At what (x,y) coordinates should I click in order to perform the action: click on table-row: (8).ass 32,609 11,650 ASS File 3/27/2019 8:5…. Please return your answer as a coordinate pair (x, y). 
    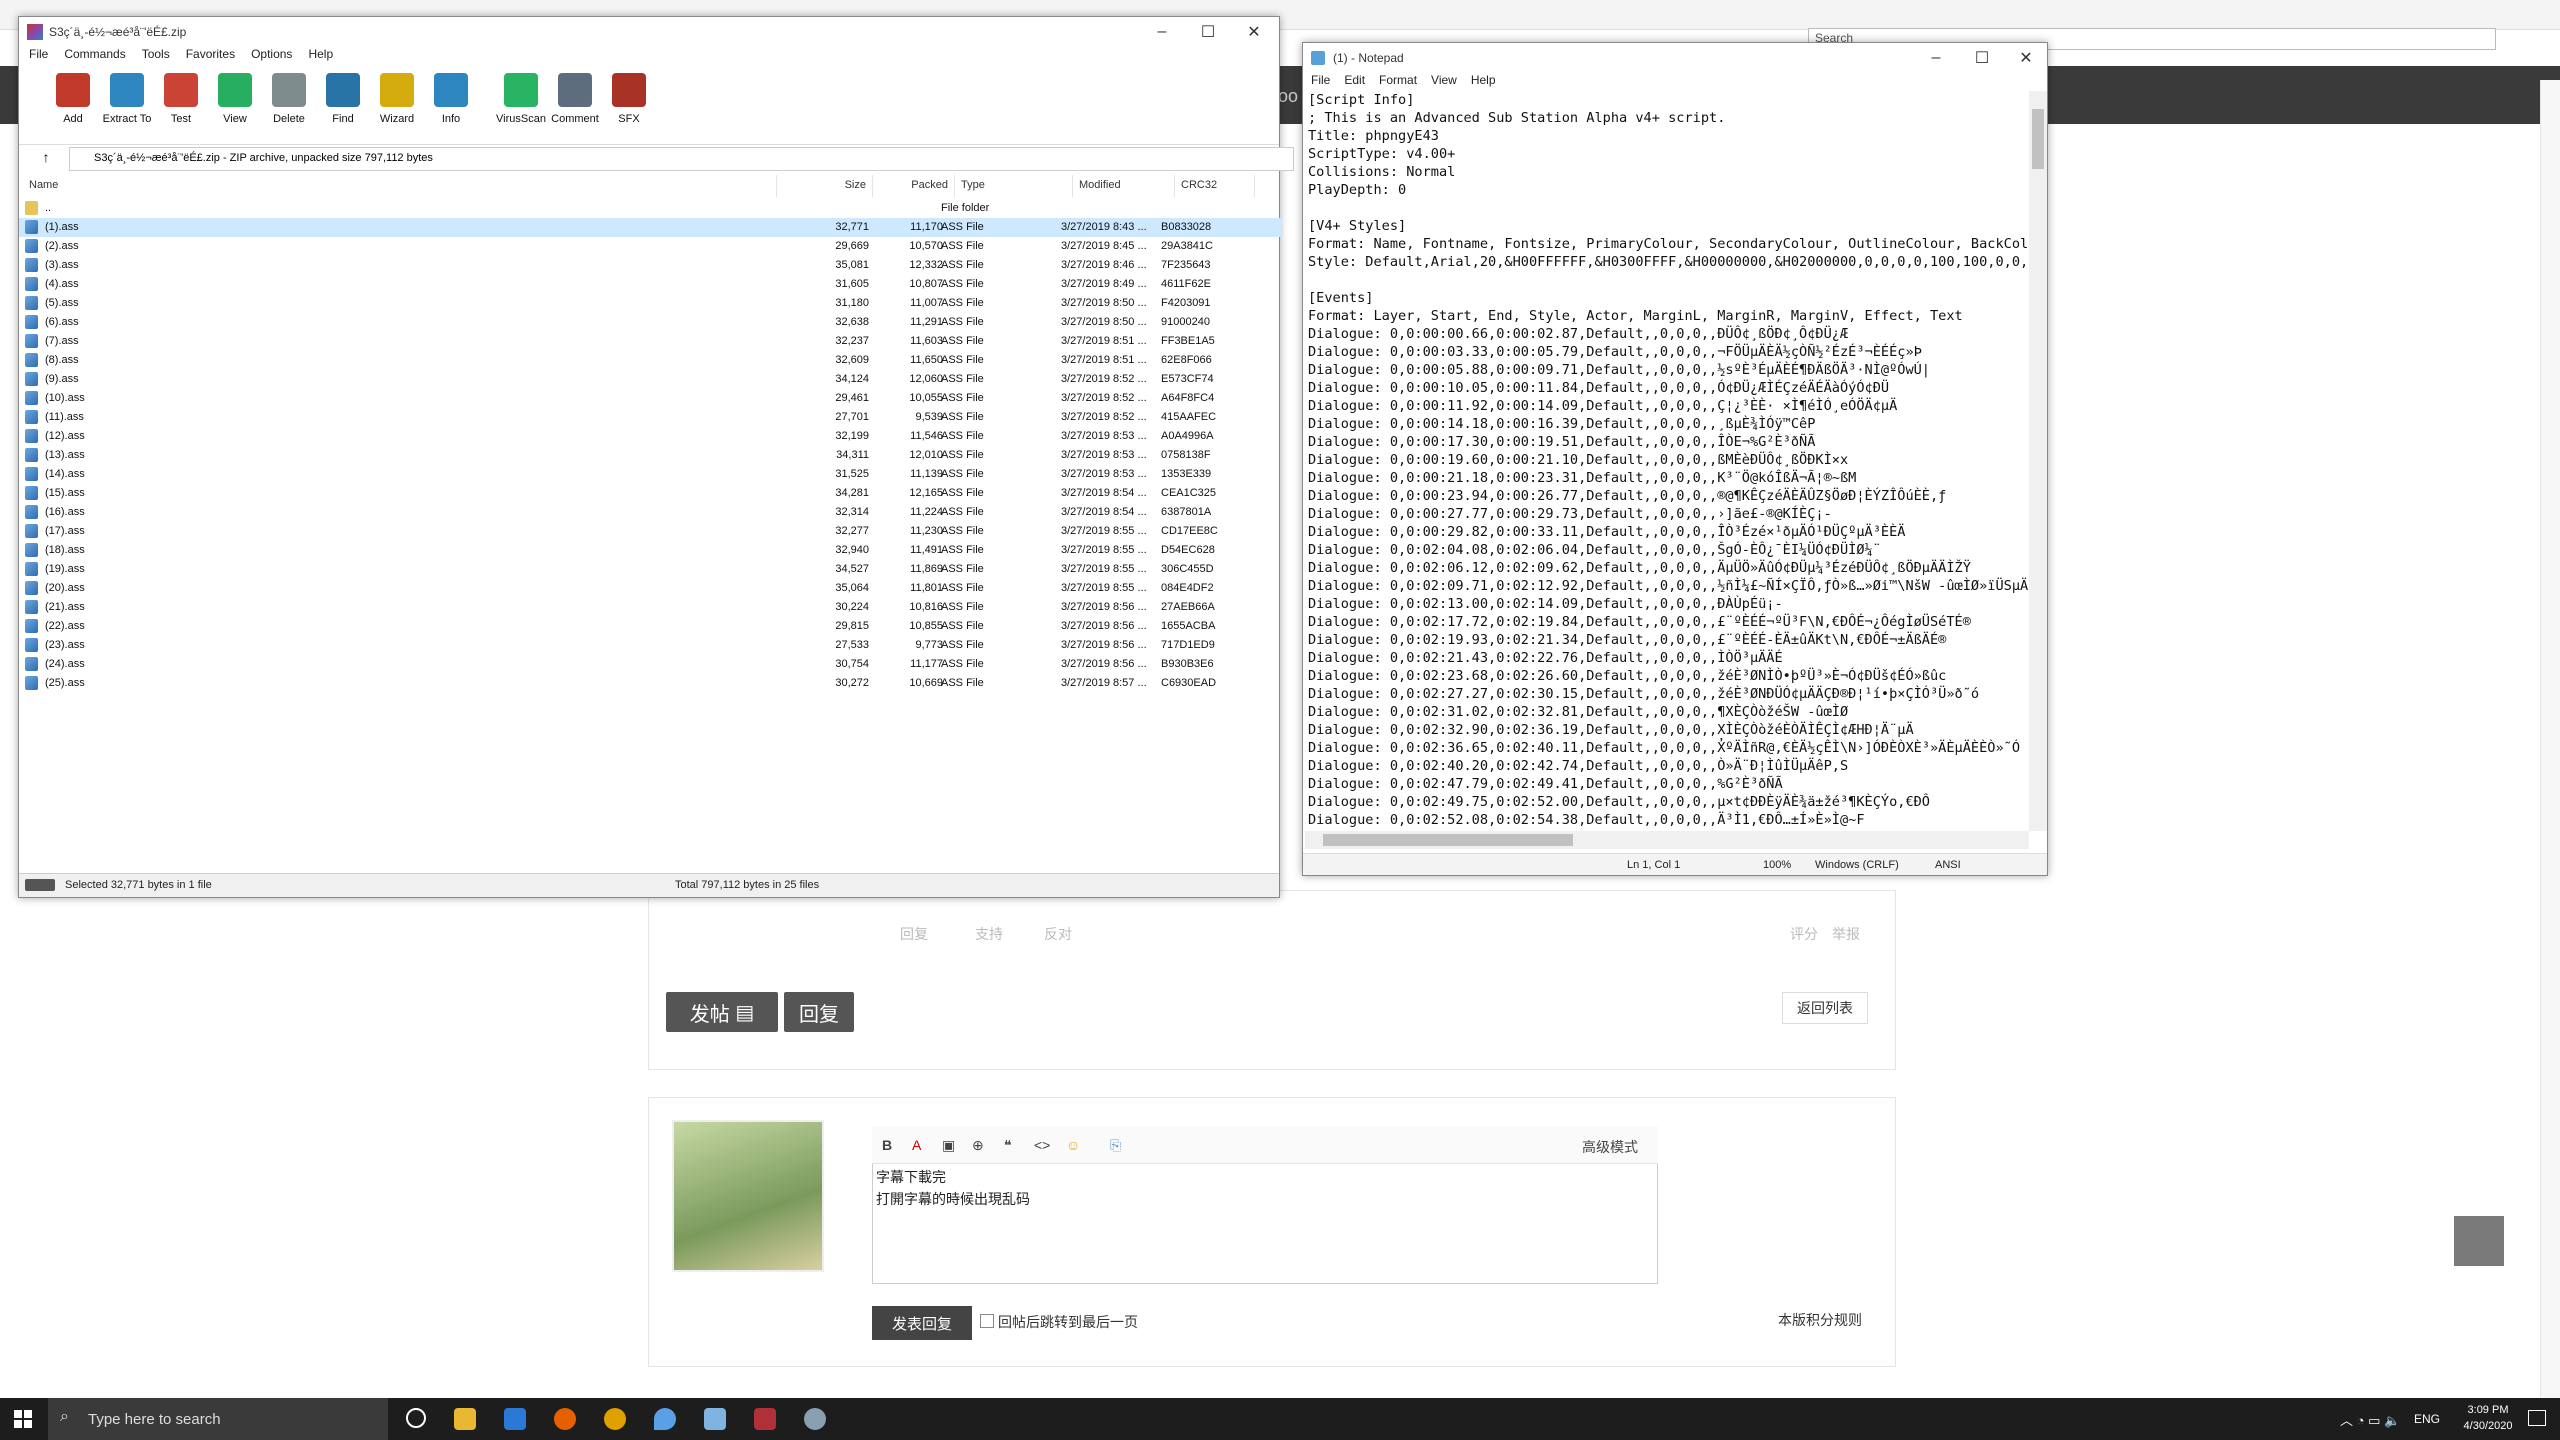
    Looking at the image, I should click on (650, 360).